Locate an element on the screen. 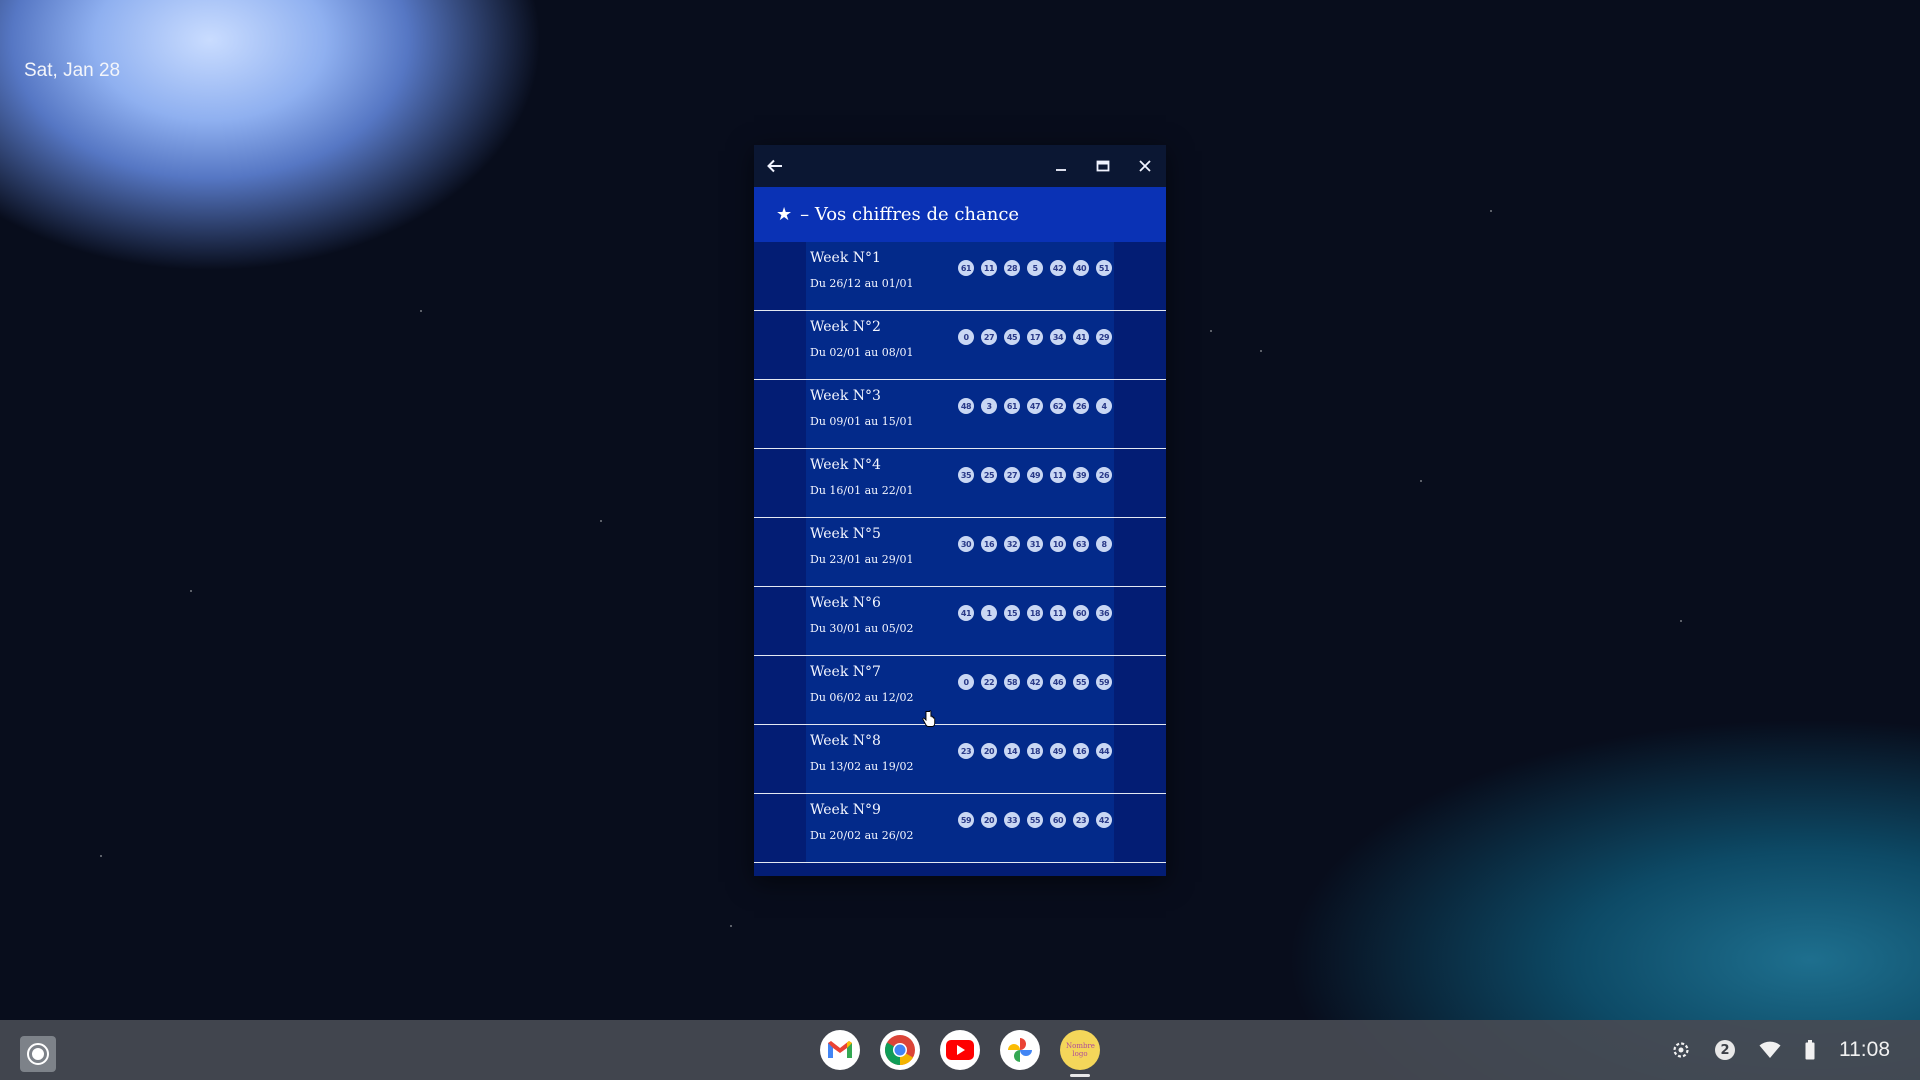 This screenshot has width=1920, height=1080. week-row: Week N°3 Du 09/01 au 15/01 48 3 61 47 62 26 4 is located at coordinates (960, 414).